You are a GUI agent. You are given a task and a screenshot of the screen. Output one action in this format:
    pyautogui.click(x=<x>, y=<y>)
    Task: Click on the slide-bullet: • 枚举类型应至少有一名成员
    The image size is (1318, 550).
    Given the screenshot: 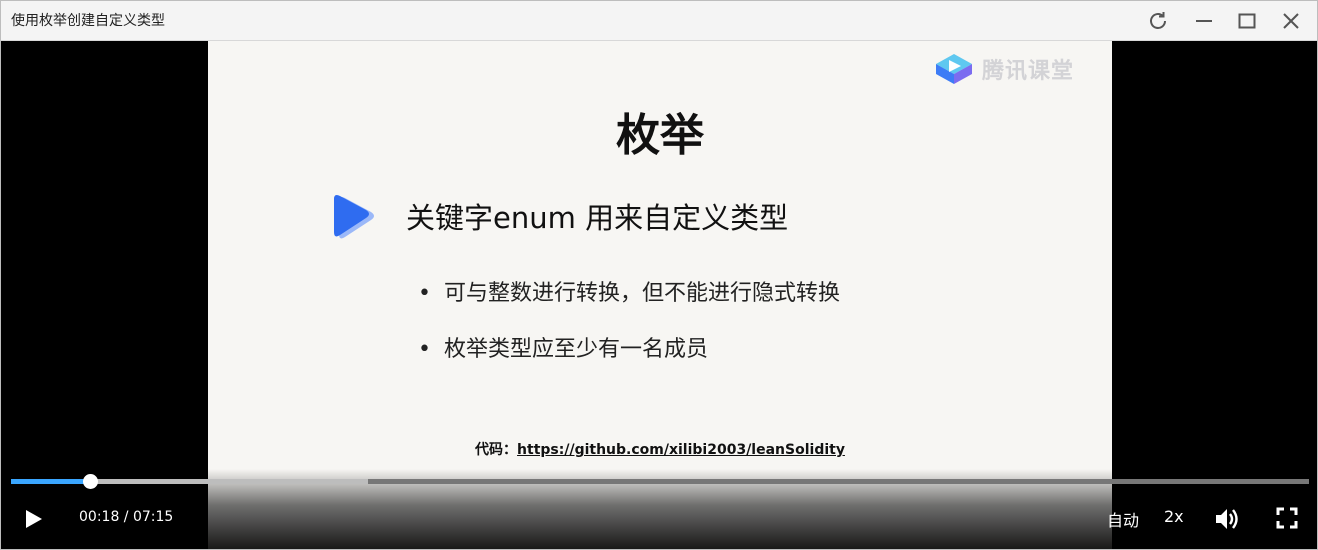 What is the action you would take?
    pyautogui.click(x=563, y=347)
    